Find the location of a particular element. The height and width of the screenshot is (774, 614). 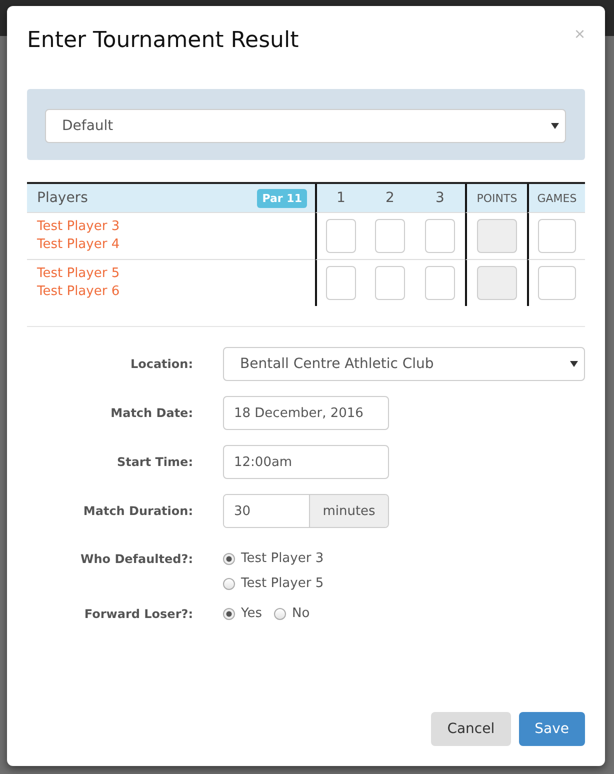

format-select: Default is located at coordinates (305, 126).